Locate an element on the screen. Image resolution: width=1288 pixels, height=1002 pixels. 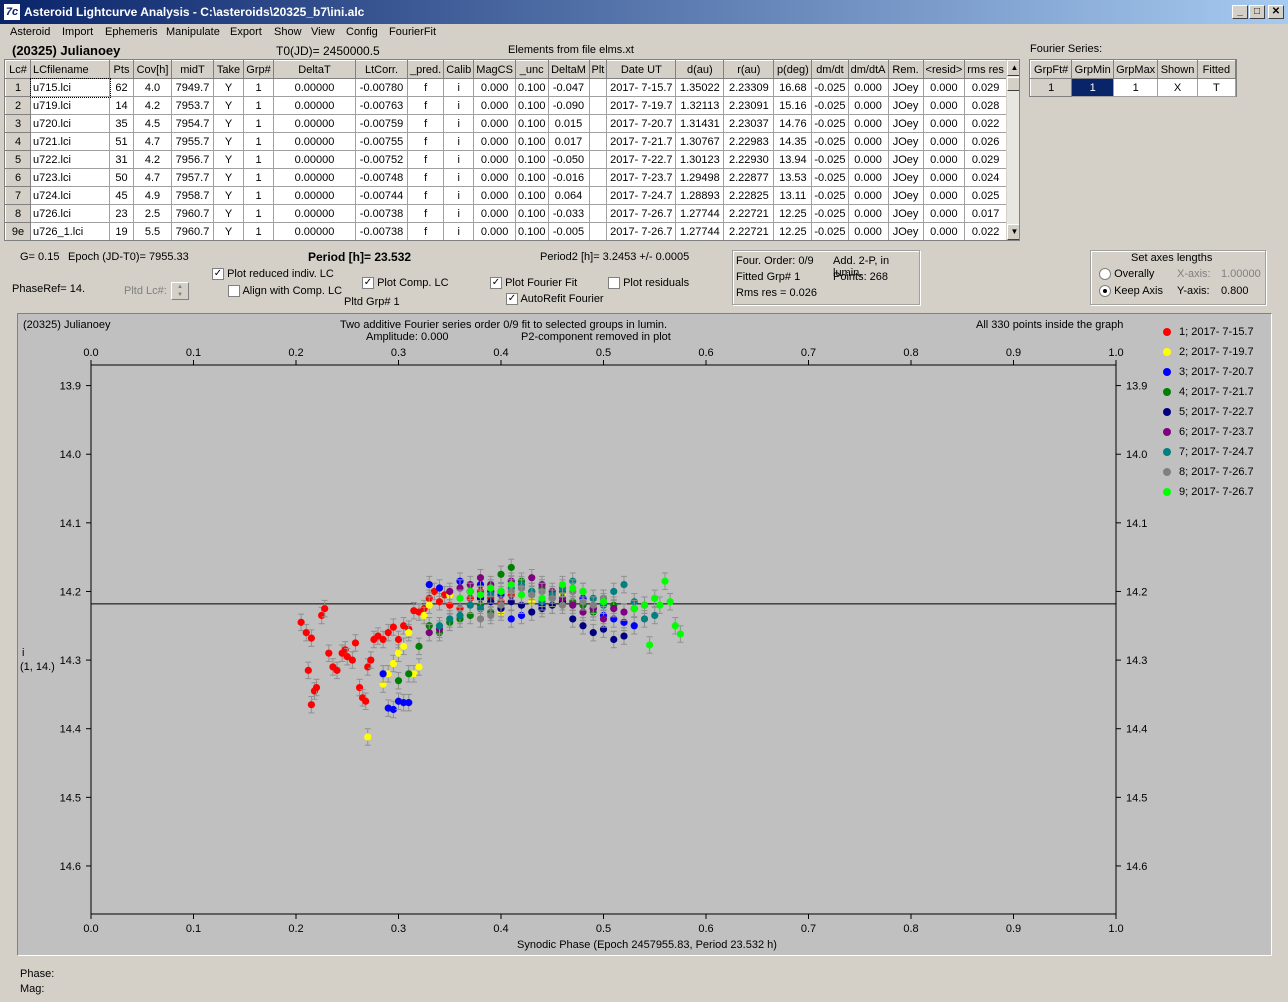
table-cell: -0.00748 is located at coordinates (381, 177).